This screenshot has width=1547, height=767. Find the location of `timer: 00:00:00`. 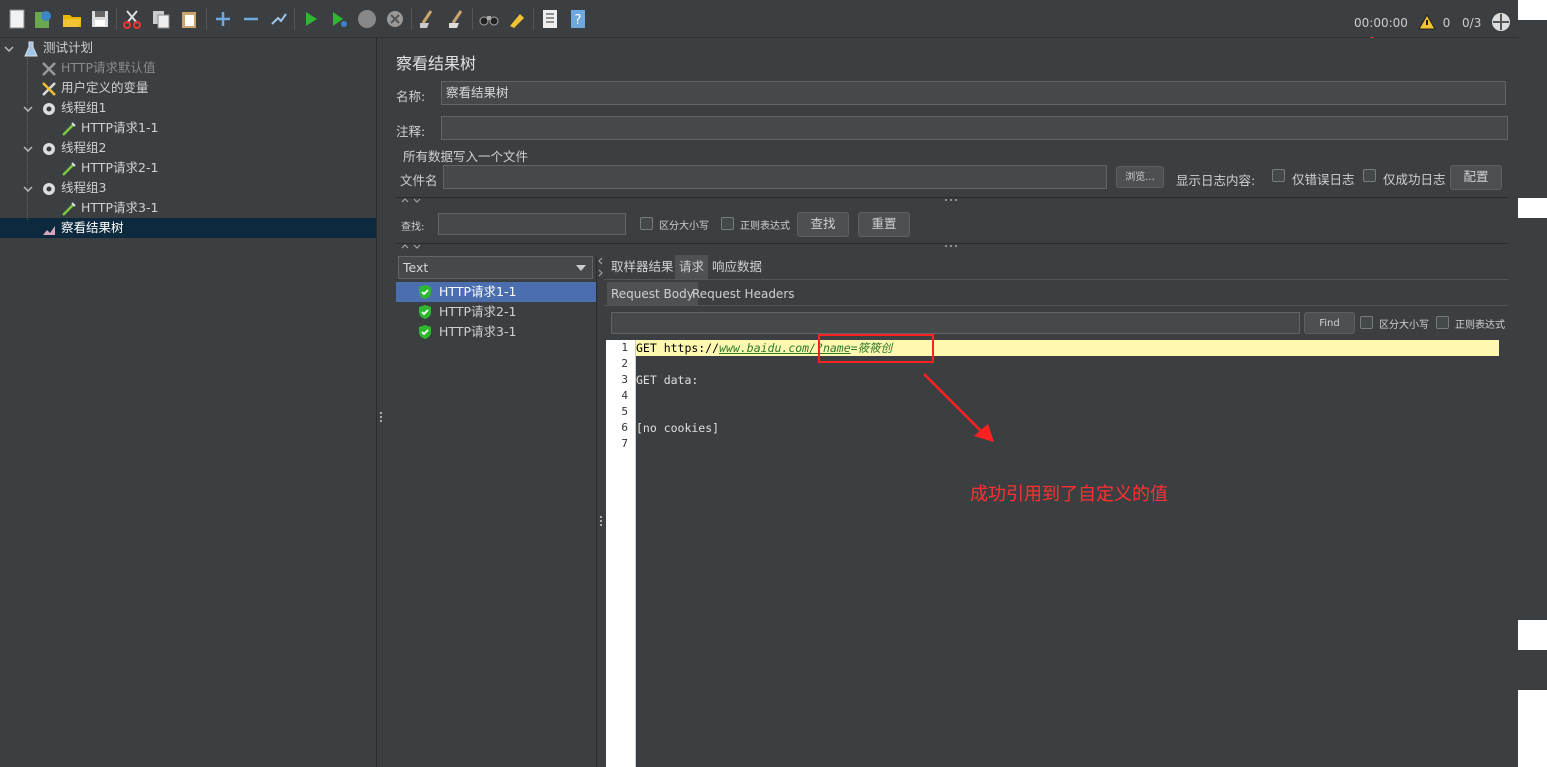

timer: 00:00:00 is located at coordinates (1381, 23).